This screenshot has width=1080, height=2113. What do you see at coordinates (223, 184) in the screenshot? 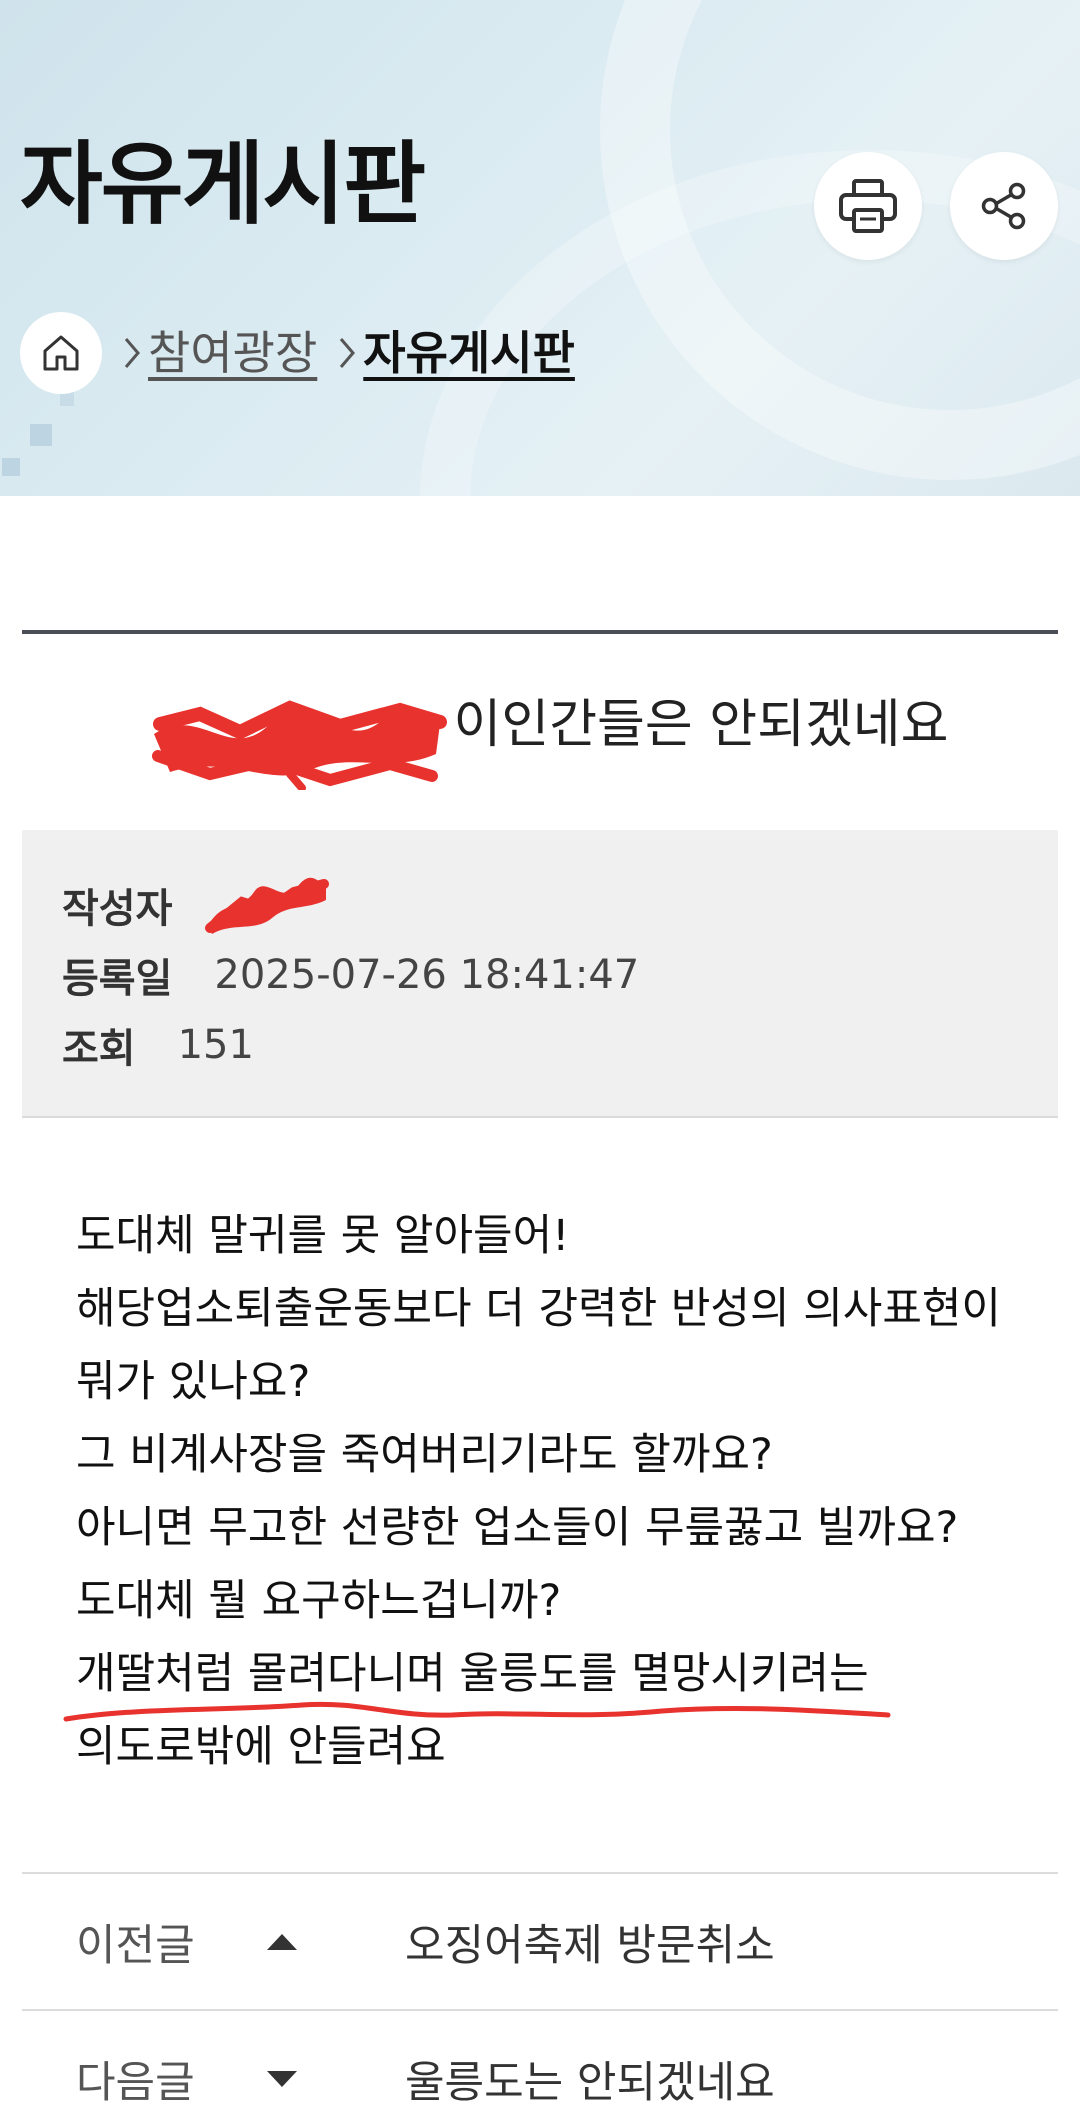
I see `page-title: 자유게시판` at bounding box center [223, 184].